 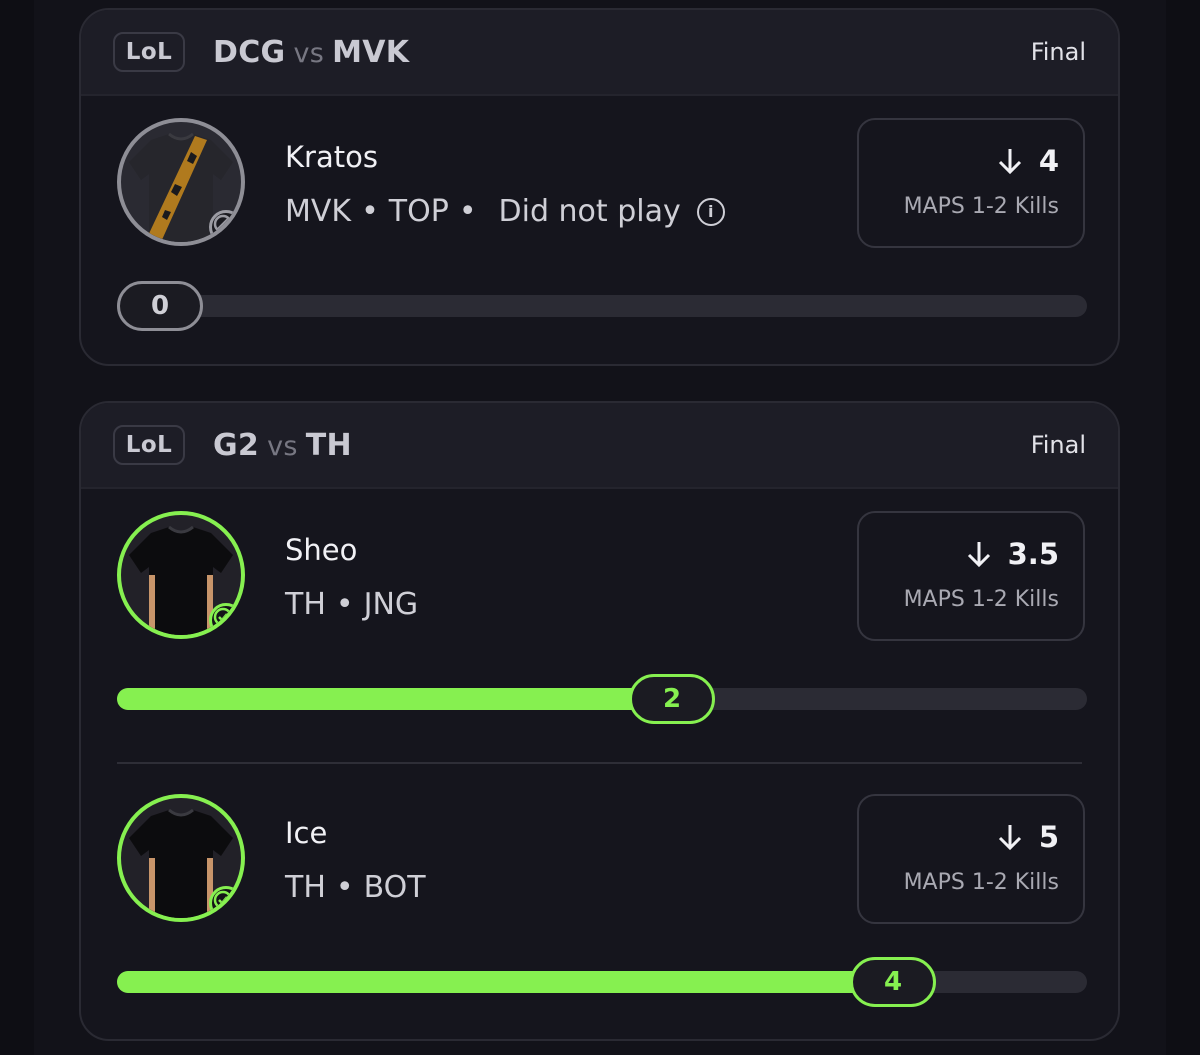 What do you see at coordinates (599, 446) in the screenshot?
I see `match-header: LoL G2 vs TH Final` at bounding box center [599, 446].